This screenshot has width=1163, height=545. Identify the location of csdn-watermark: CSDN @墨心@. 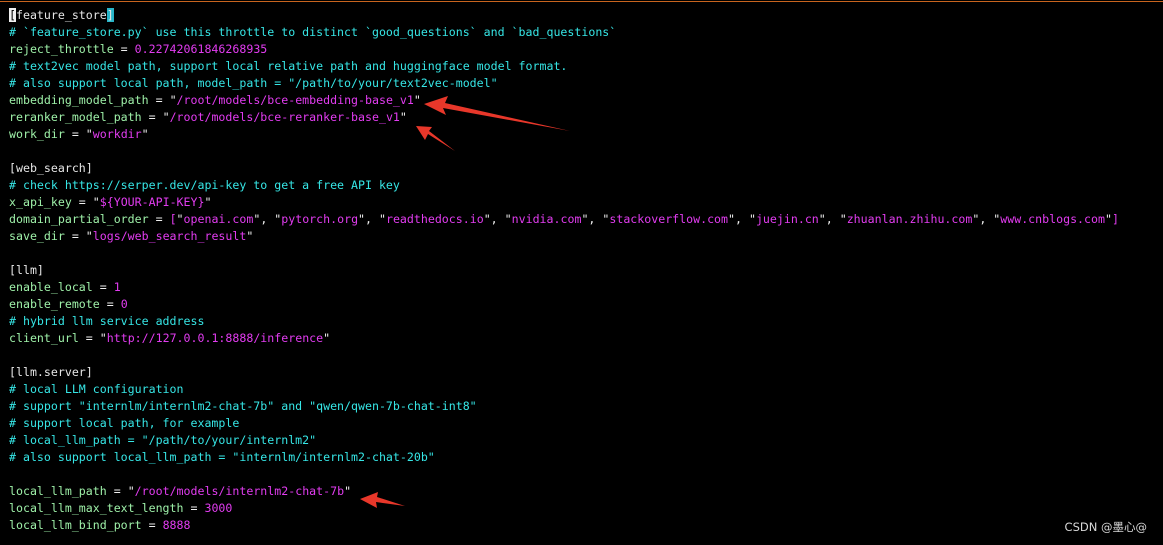
(1105, 527).